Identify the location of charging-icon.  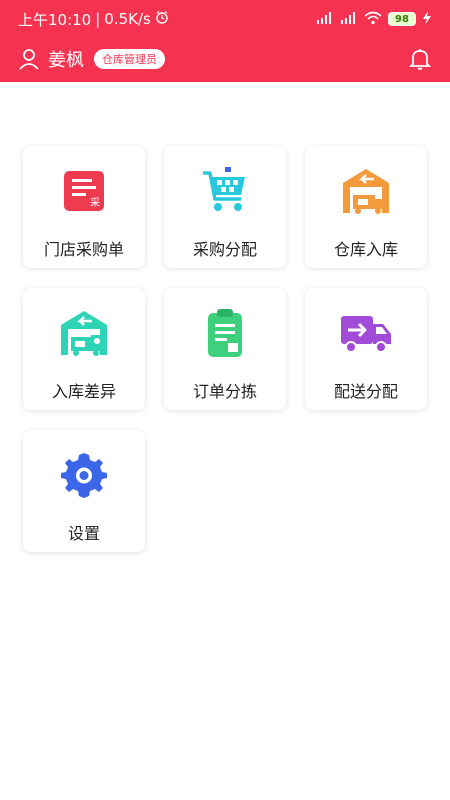
(427, 19).